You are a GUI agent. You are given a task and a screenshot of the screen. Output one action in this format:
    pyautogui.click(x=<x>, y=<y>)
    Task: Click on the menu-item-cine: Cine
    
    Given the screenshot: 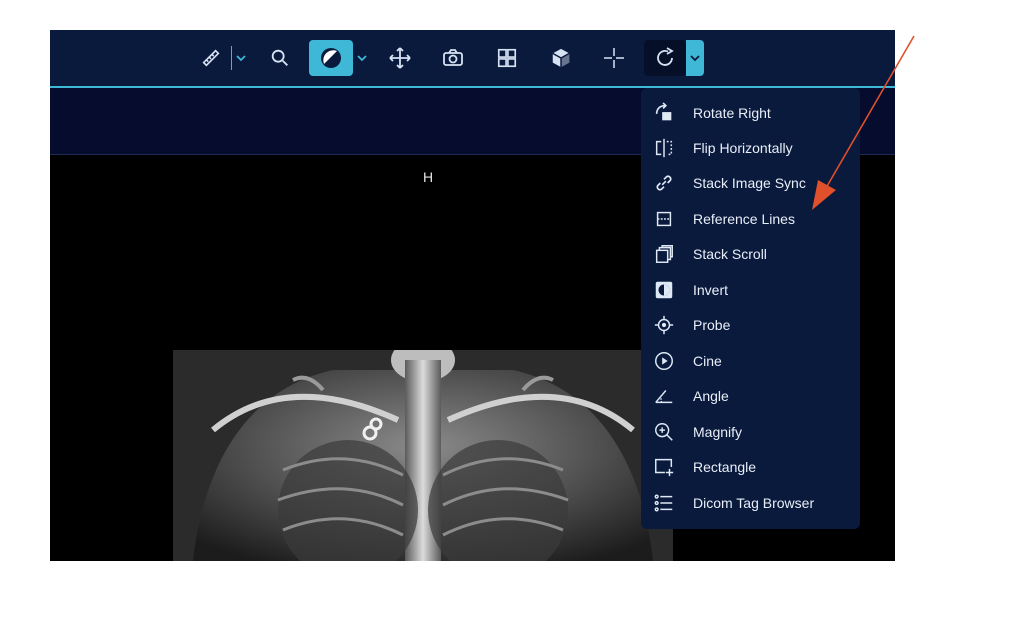 What is the action you would take?
    pyautogui.click(x=750, y=361)
    